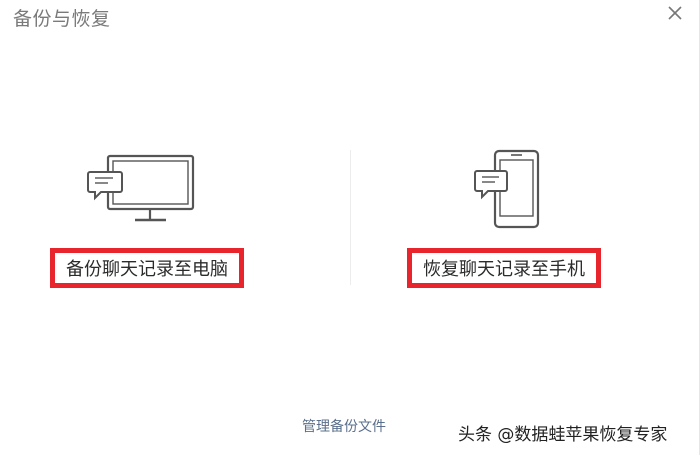  I want to click on backup-to-pc-option: 备份聊天记录至电脑, so click(140, 225).